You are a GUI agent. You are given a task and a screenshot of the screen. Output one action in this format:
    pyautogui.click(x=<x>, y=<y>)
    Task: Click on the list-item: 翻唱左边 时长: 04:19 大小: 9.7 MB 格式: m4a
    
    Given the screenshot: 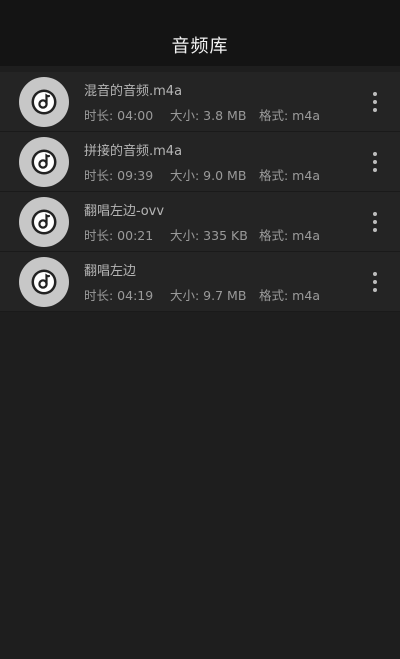 What is the action you would take?
    pyautogui.click(x=200, y=282)
    